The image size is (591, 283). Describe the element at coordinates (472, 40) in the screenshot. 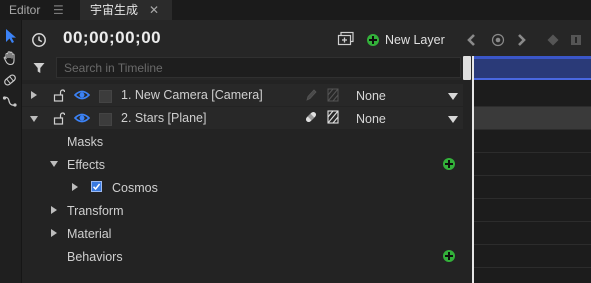

I see `previous-keyframe-icon` at that location.